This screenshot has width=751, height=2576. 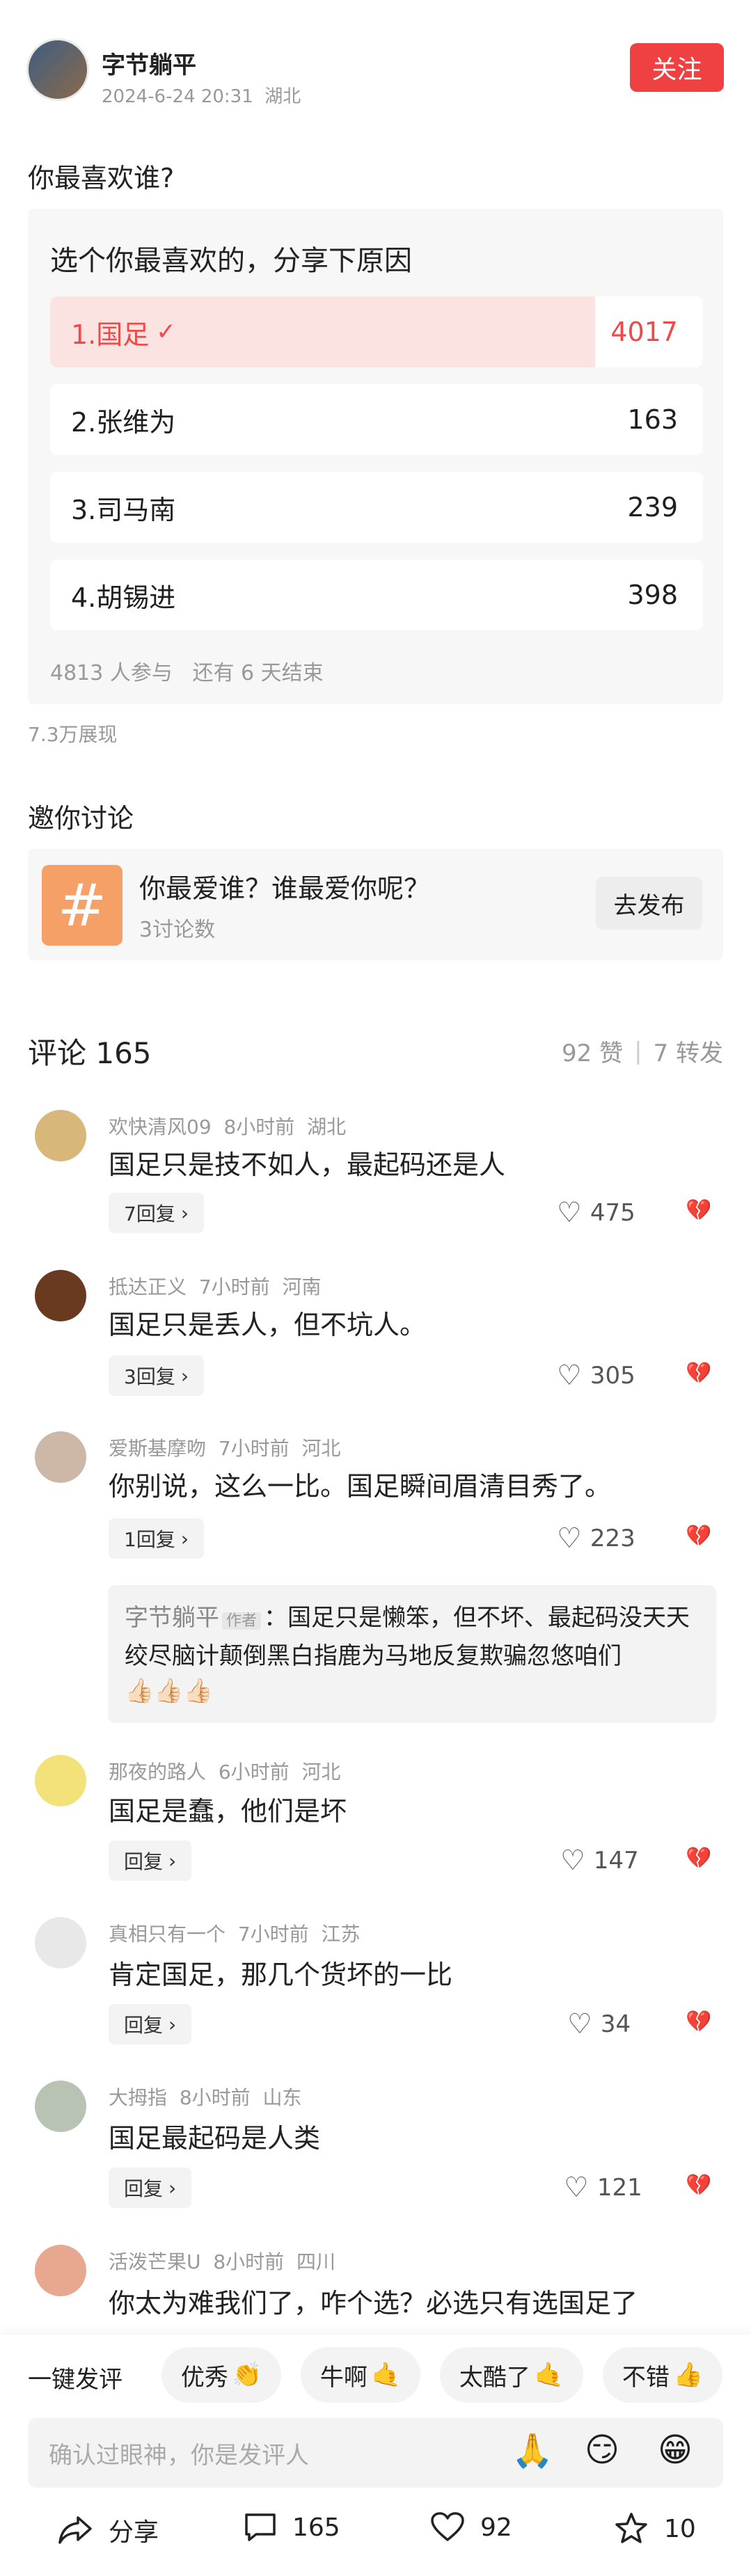 I want to click on quick-reply-chip: 太酷了 🤙, so click(x=511, y=2375).